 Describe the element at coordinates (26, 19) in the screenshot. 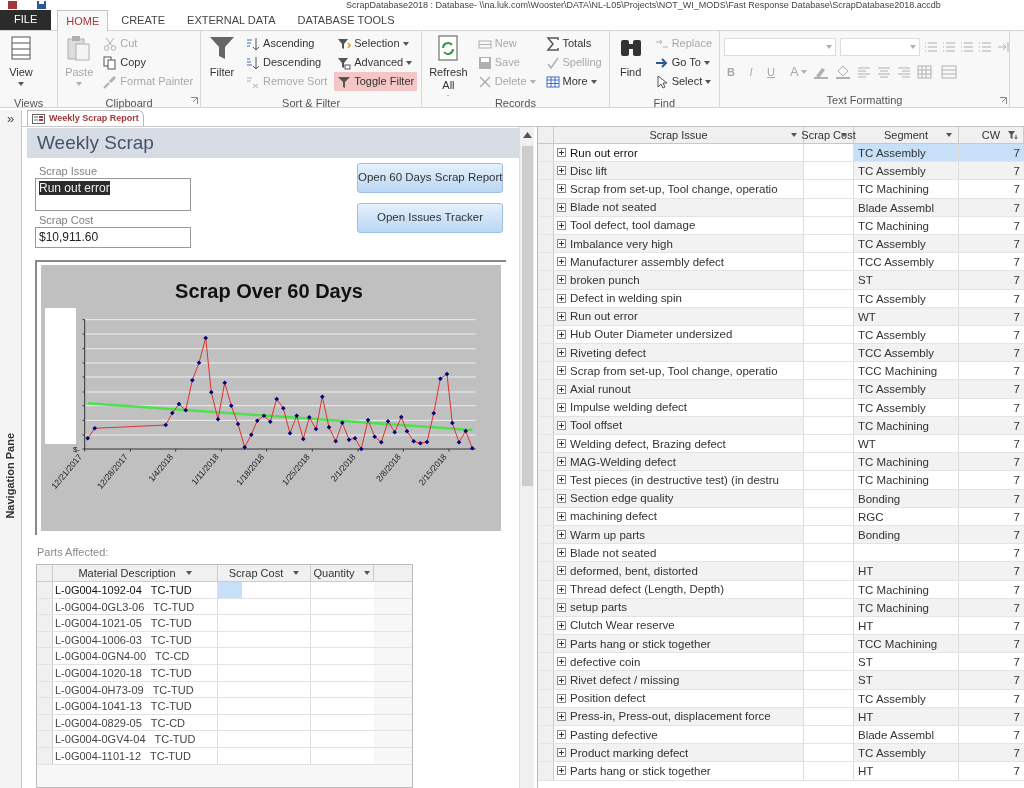

I see `file-tab: FILE` at that location.